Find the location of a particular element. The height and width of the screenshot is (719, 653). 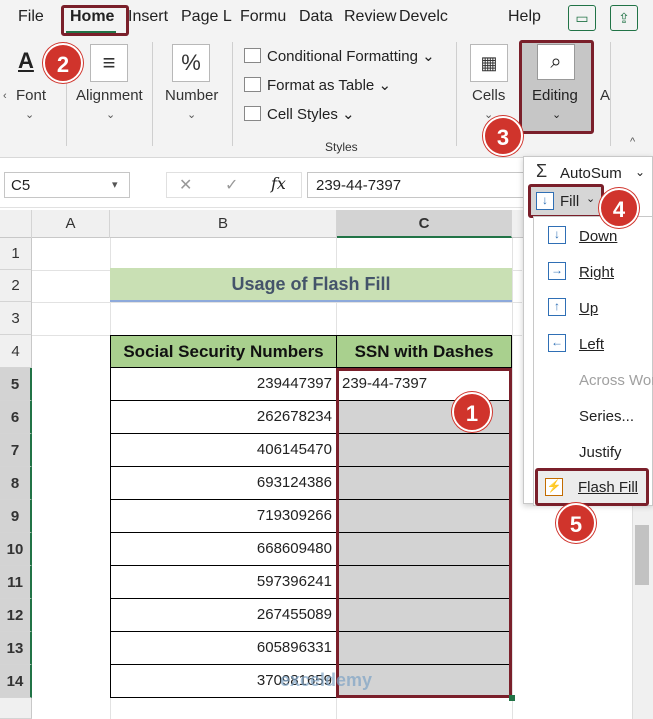

arrow-up-icon: ↑ is located at coordinates (557, 307).